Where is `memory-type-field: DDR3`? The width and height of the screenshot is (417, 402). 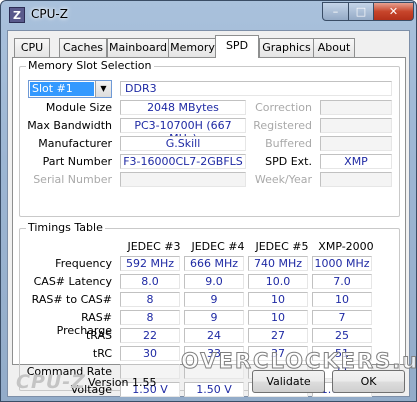 memory-type-field: DDR3 is located at coordinates (256, 88).